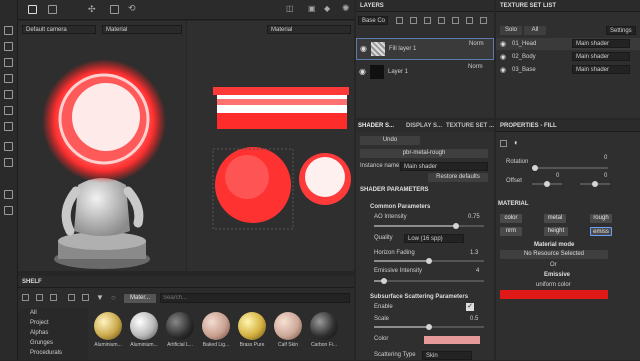 The height and width of the screenshot is (361, 640). Describe the element at coordinates (52, 9) in the screenshot. I see `grid-view-2d-icon` at that location.